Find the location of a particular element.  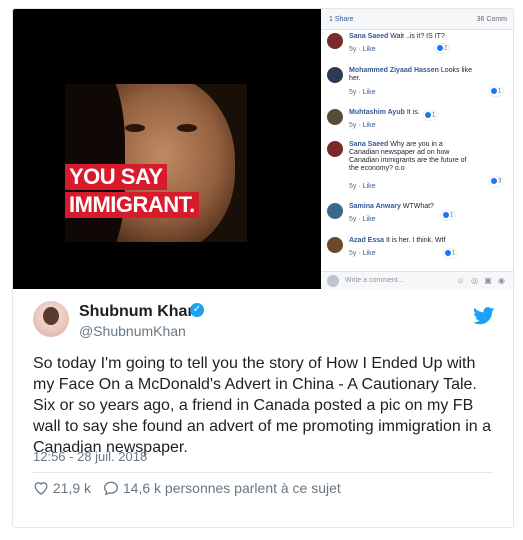

fb-stats-bar: 1 Share 36 Comm is located at coordinates (417, 19).